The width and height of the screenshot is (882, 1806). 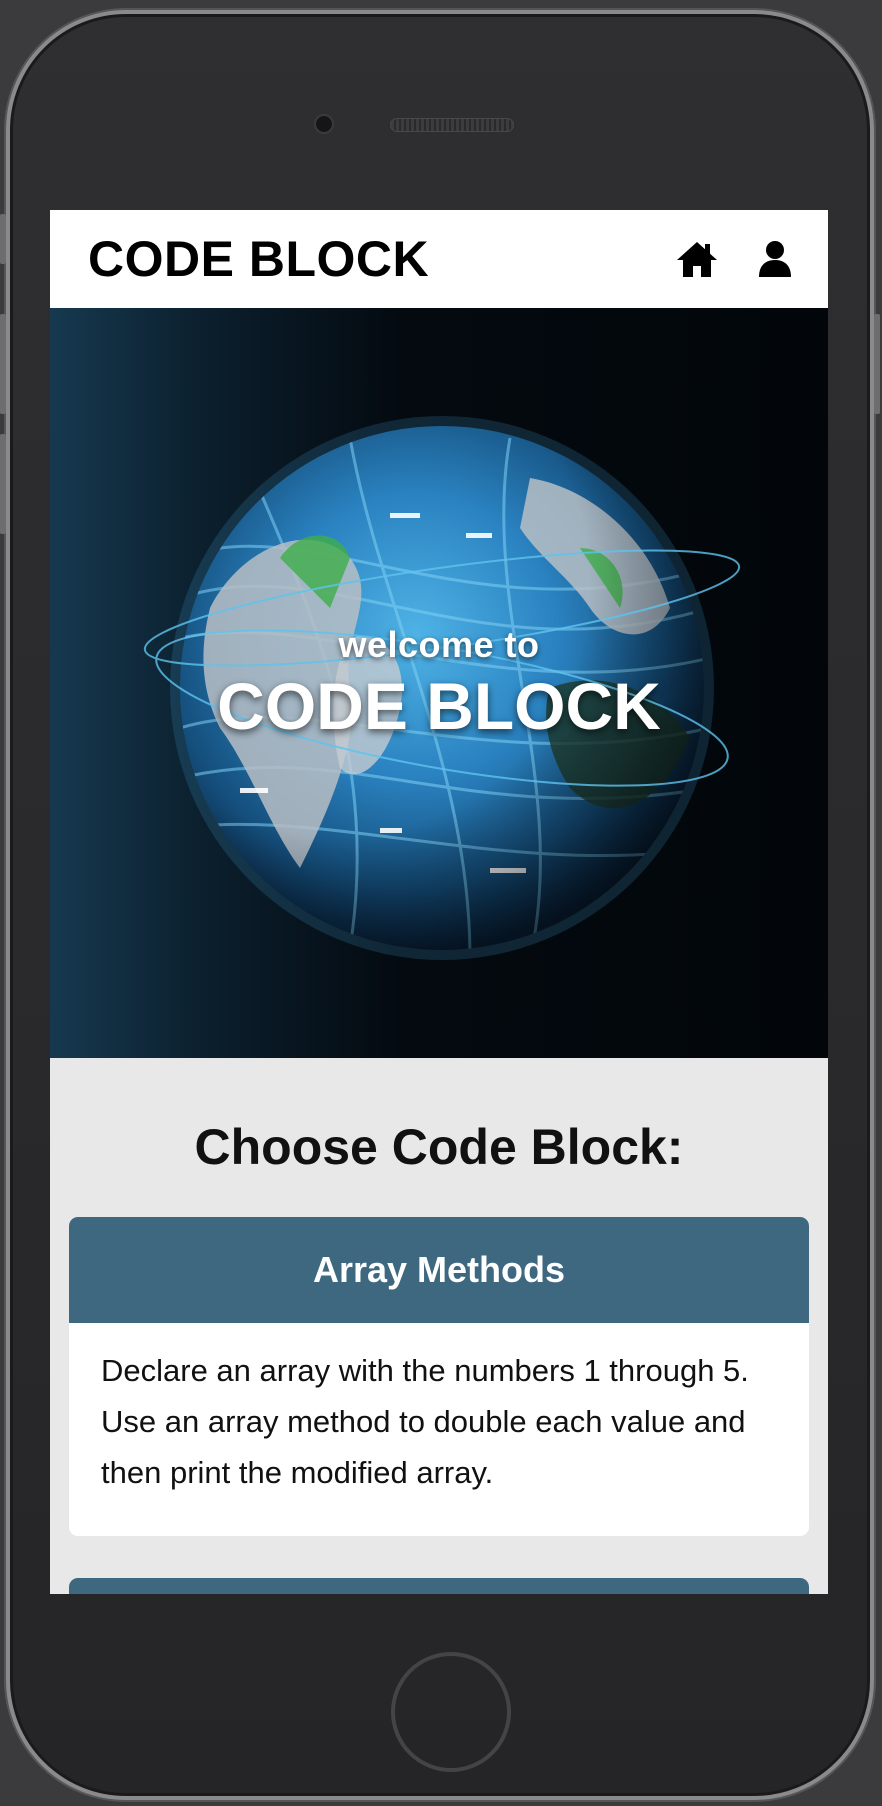 I want to click on hero-welcome: welcome to, so click(x=439, y=644).